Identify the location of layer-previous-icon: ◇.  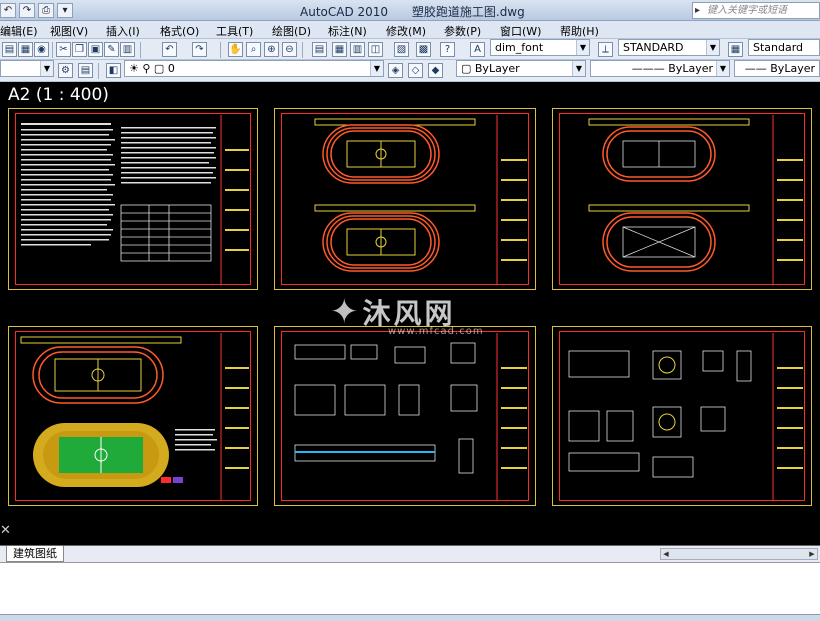
(415, 70).